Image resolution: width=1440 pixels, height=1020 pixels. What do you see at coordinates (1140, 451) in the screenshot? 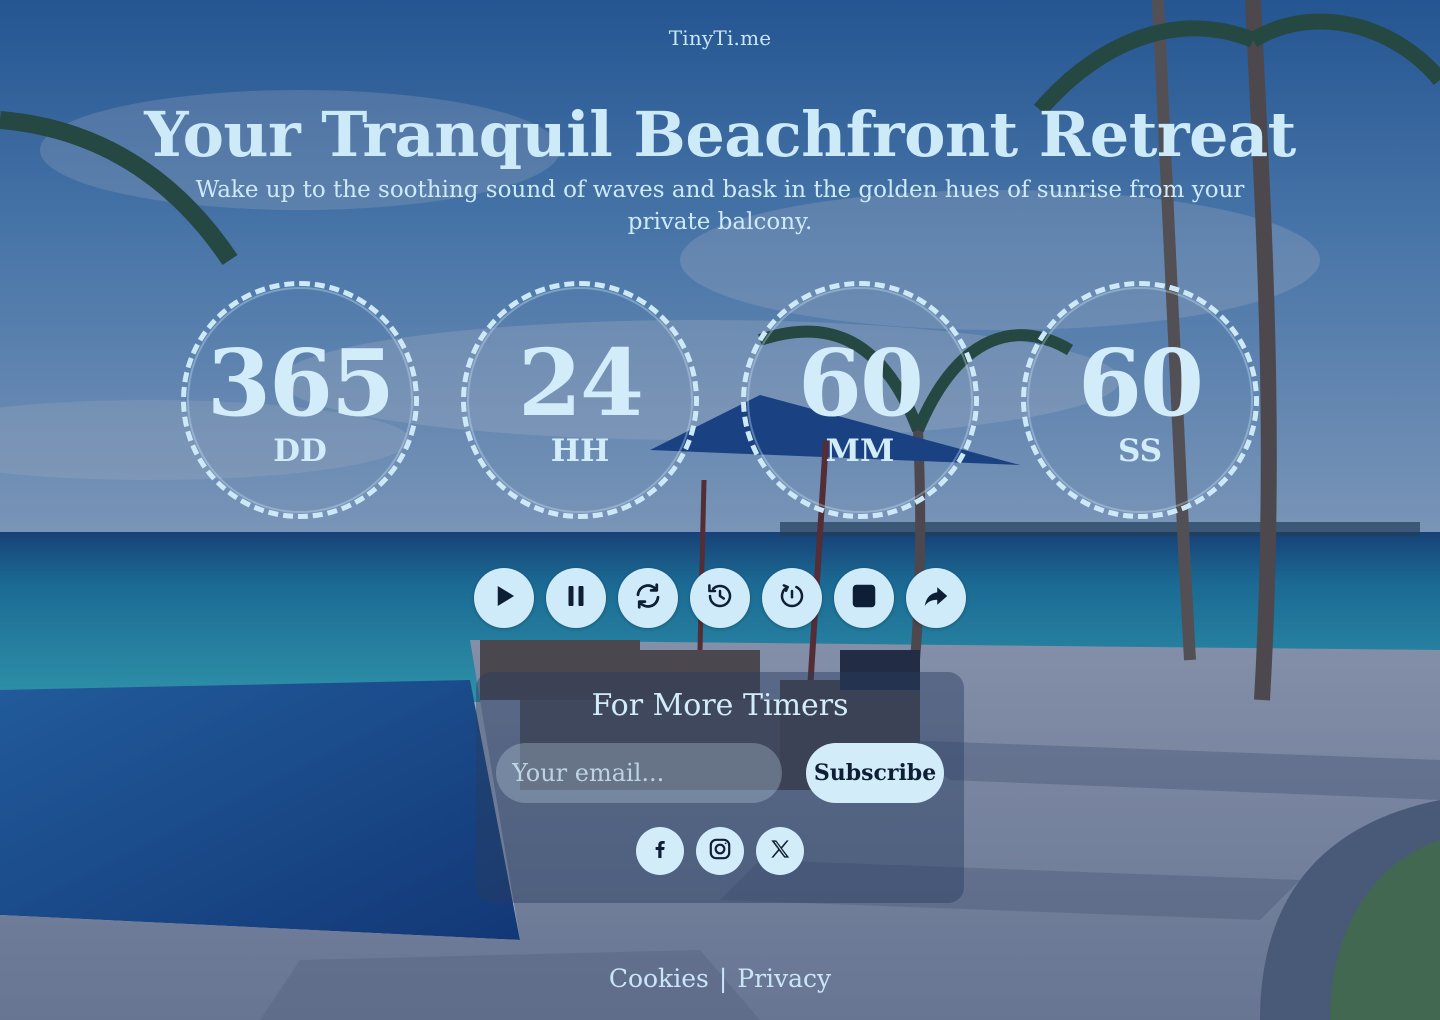
I see `timer-seconds-unit: SS` at bounding box center [1140, 451].